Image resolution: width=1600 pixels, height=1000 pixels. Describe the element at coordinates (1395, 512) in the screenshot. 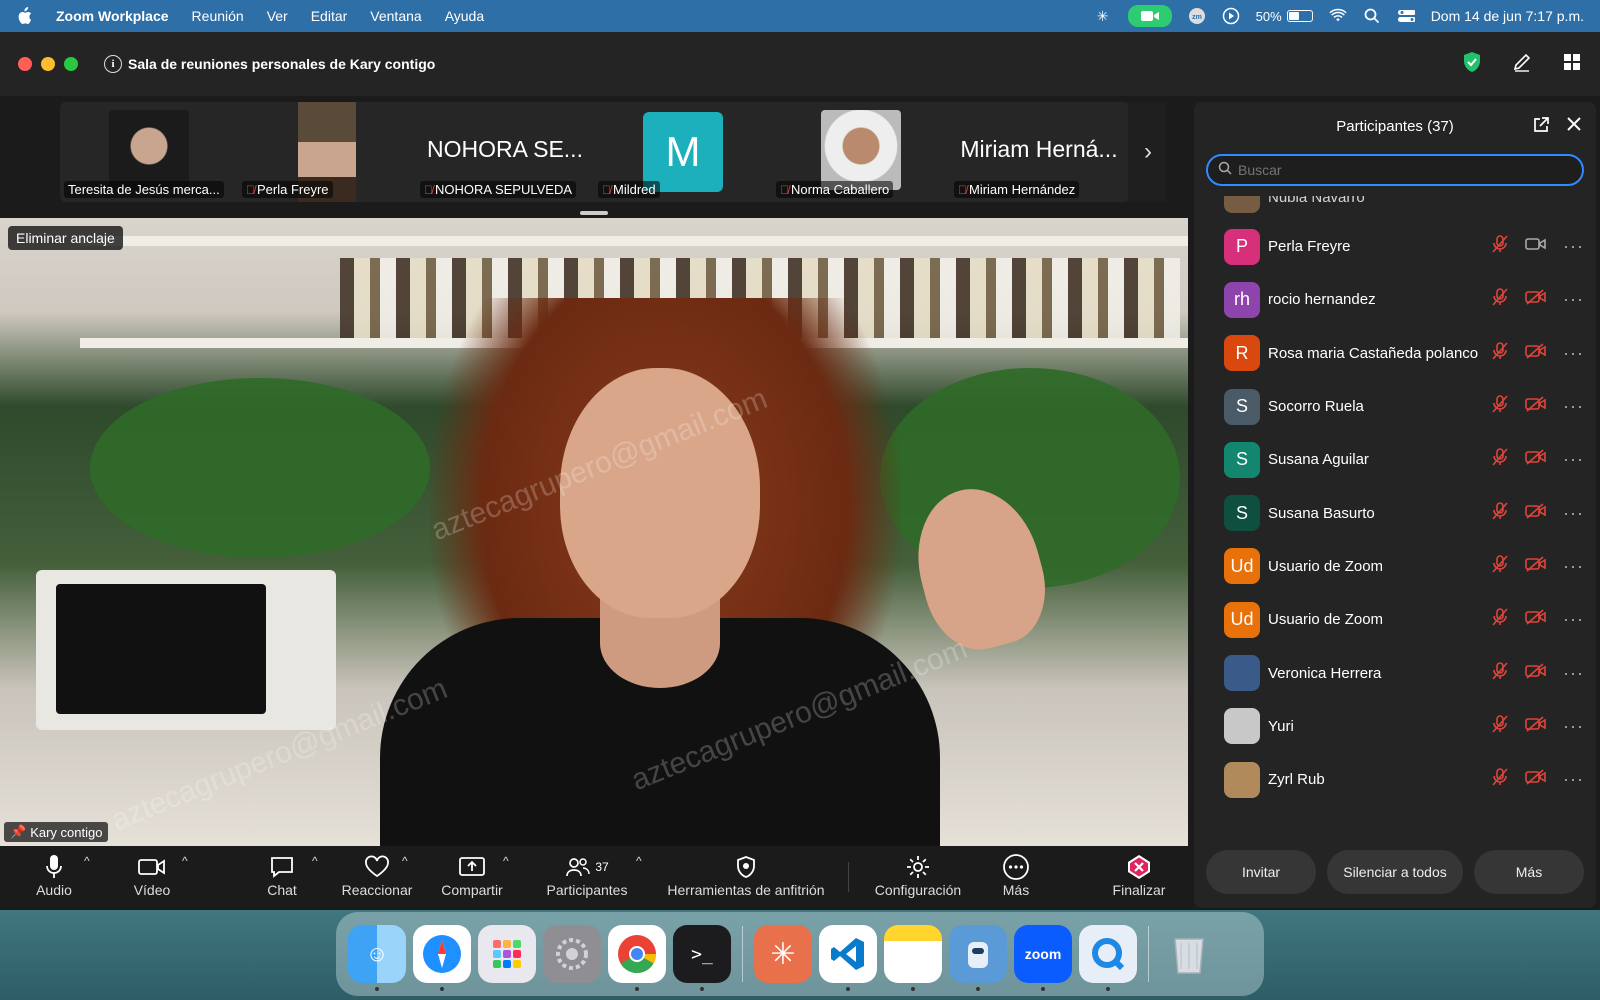

I see `participant-row: S Susana Basurto ···` at that location.